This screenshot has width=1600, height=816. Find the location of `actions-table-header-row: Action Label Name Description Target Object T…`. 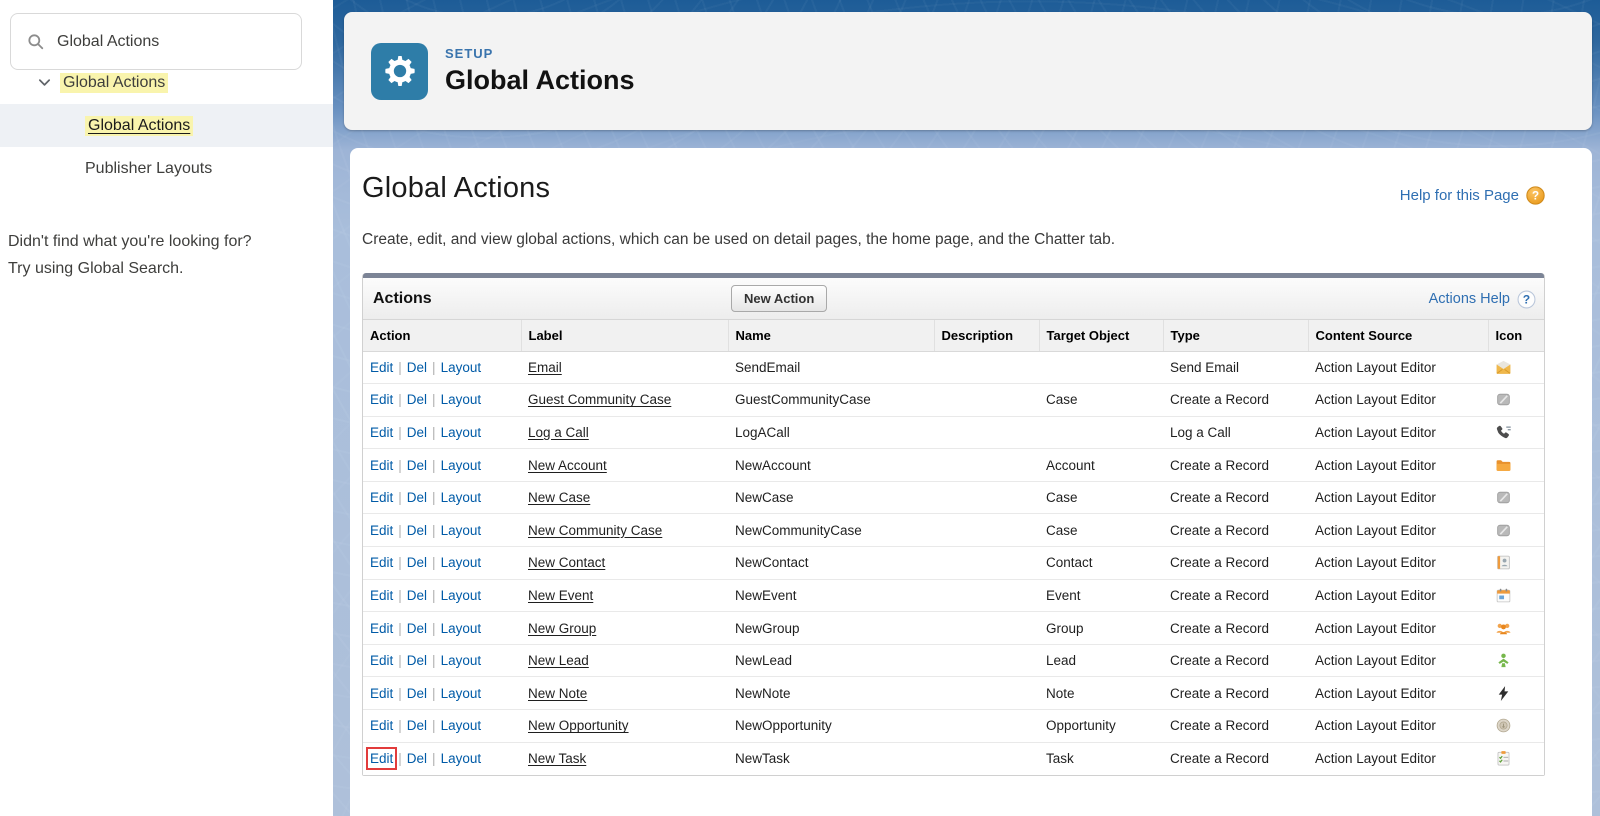

actions-table-header-row: Action Label Name Description Target Object T… is located at coordinates (953, 336).